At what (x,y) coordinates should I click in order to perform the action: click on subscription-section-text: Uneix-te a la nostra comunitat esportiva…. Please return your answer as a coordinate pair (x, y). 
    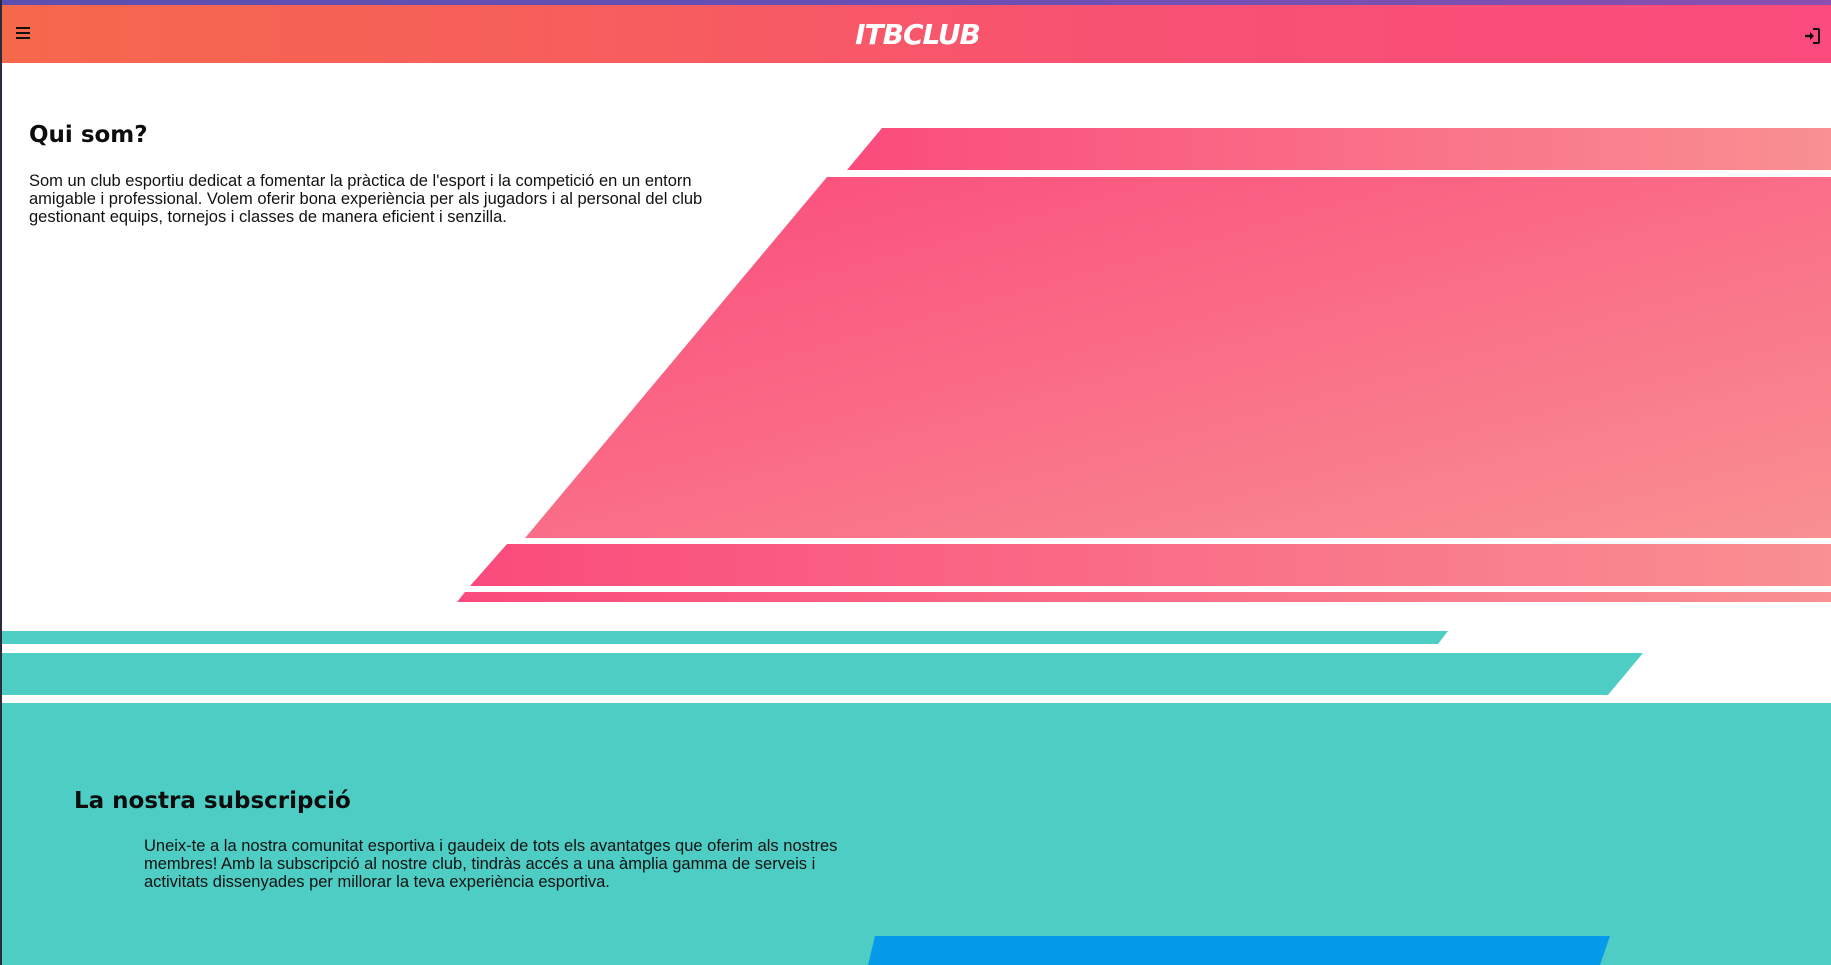
    Looking at the image, I should click on (491, 864).